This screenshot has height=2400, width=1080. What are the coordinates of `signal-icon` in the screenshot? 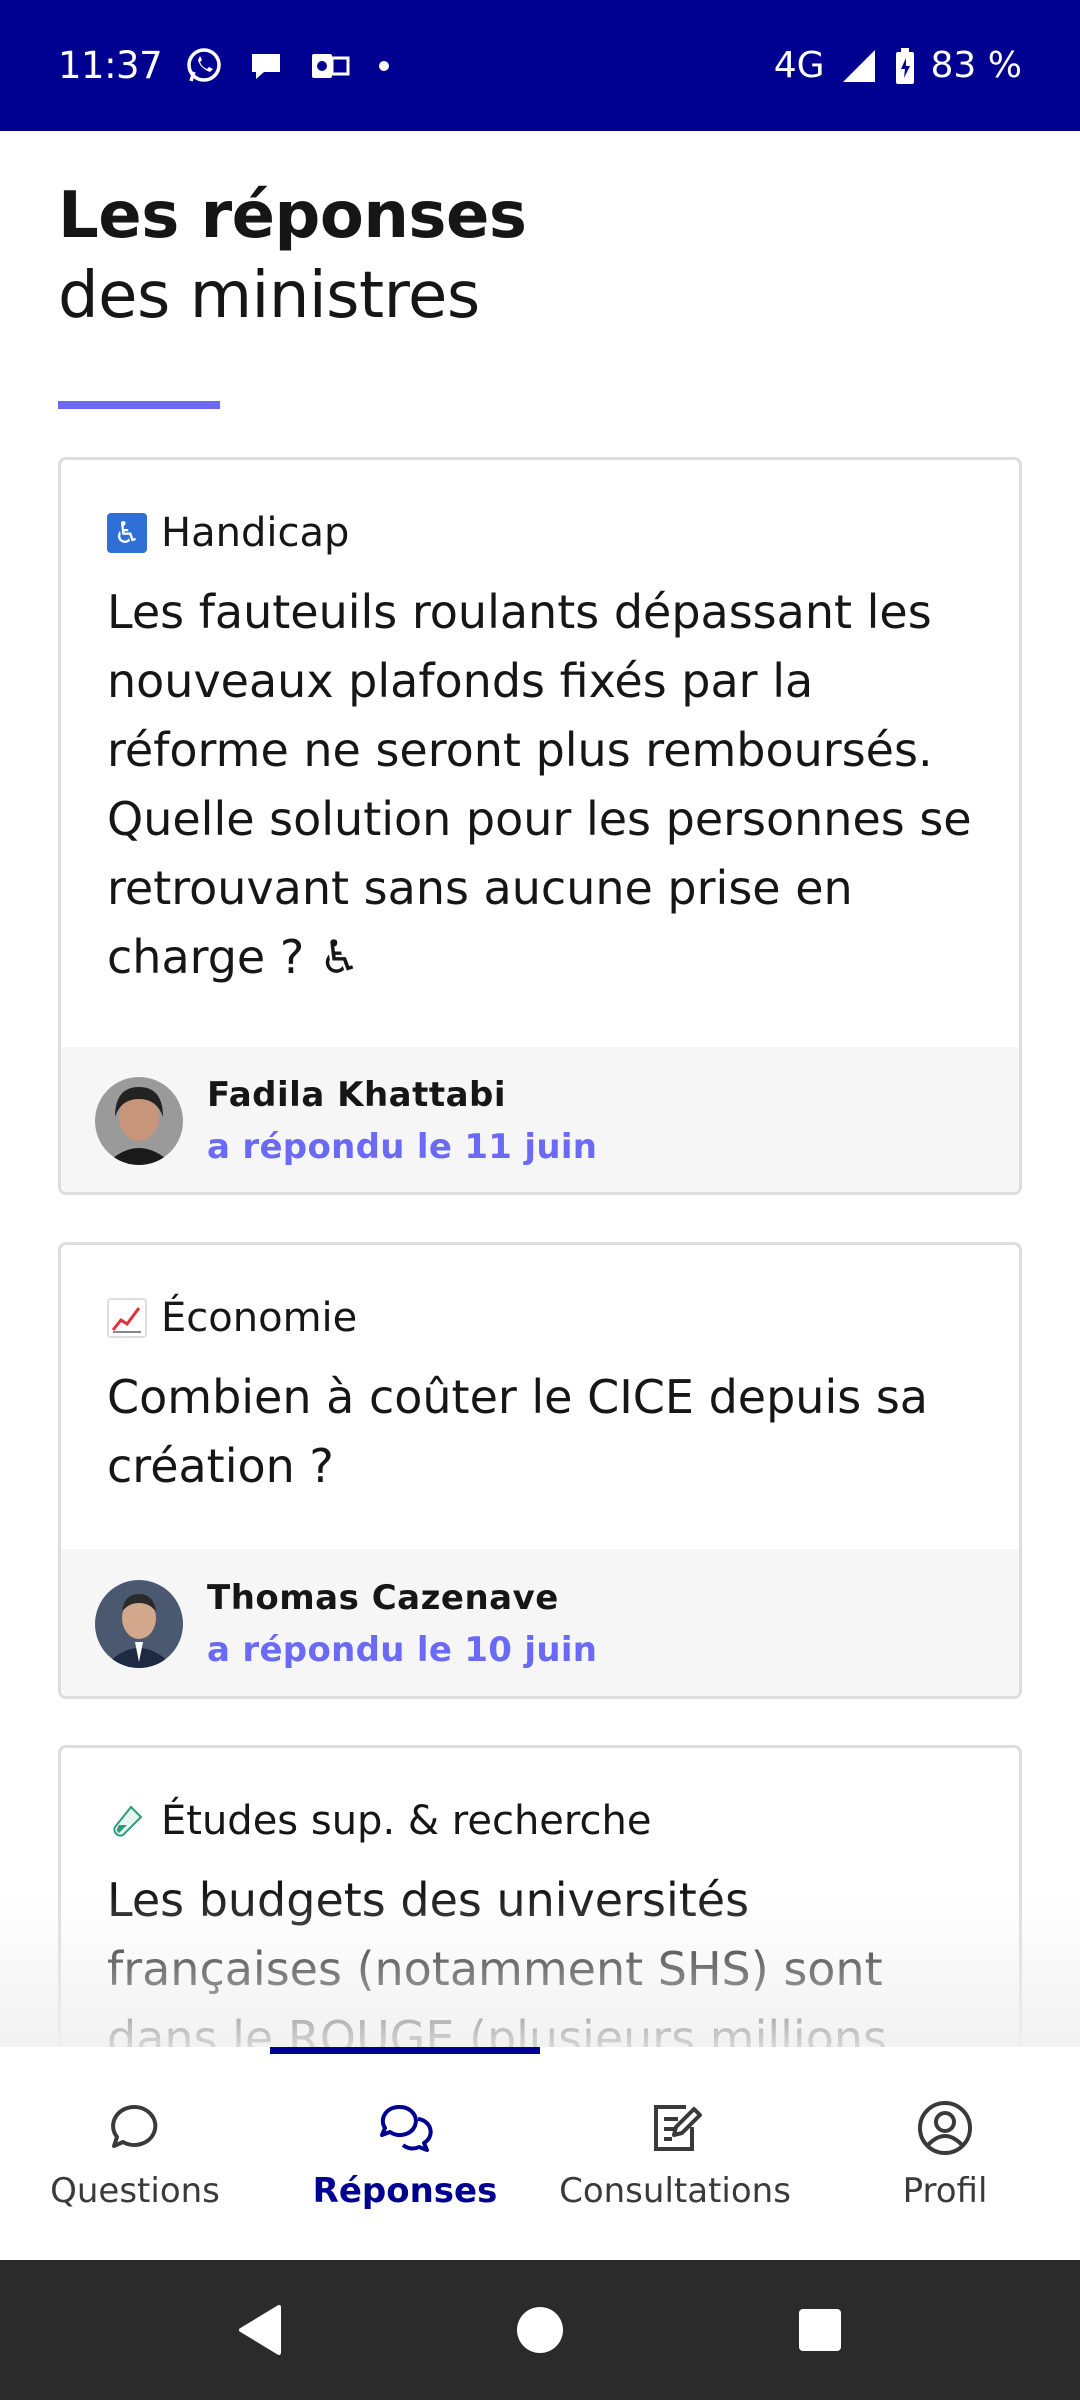 It's located at (859, 66).